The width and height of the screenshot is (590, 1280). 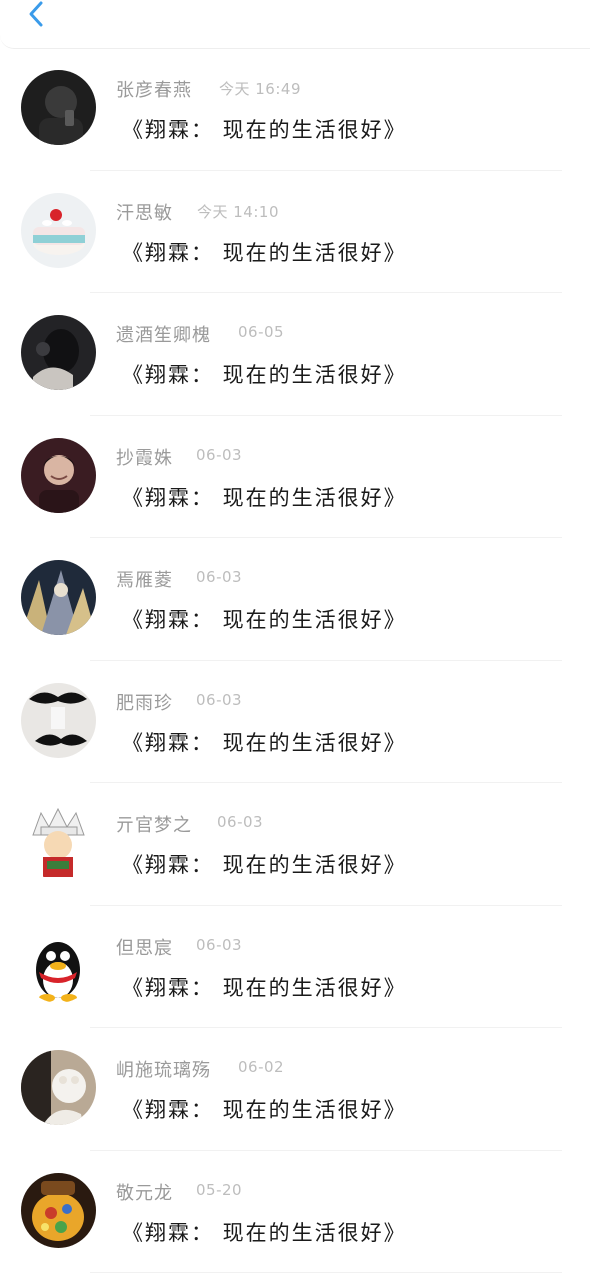 I want to click on conversation-row: 焉雁菱 06-03 《翔霖： 现在的生活很好》, so click(x=295, y=599).